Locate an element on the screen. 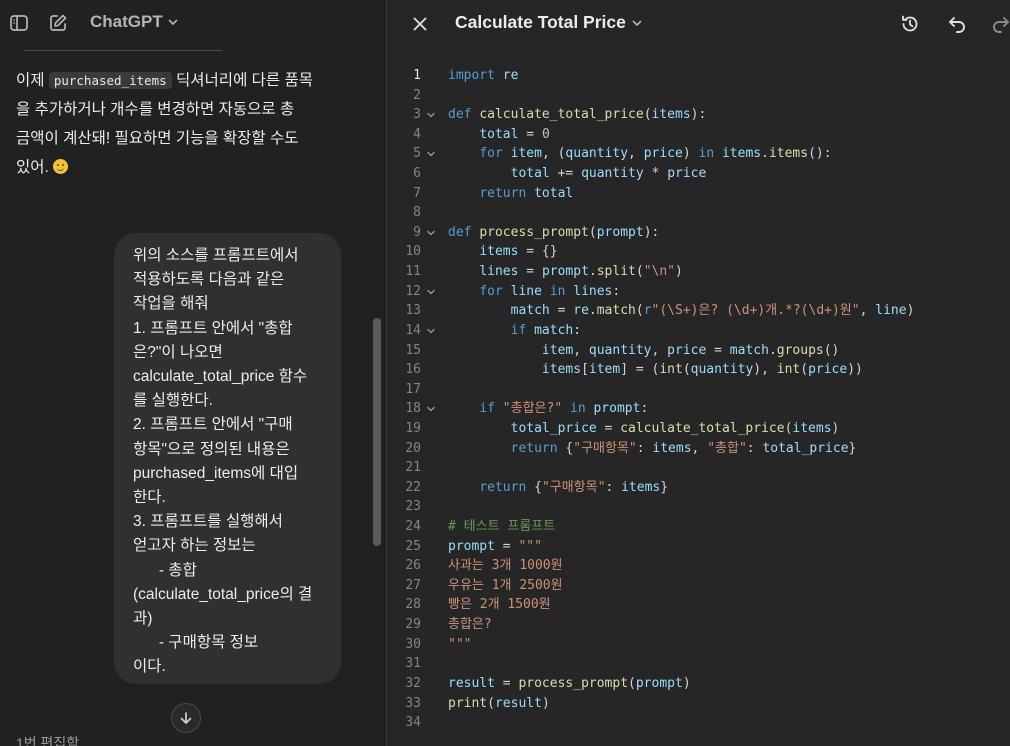 Image resolution: width=1010 pixels, height=746 pixels. user-text-line: 위의 소스를 프롬프트에서 is located at coordinates (216, 255).